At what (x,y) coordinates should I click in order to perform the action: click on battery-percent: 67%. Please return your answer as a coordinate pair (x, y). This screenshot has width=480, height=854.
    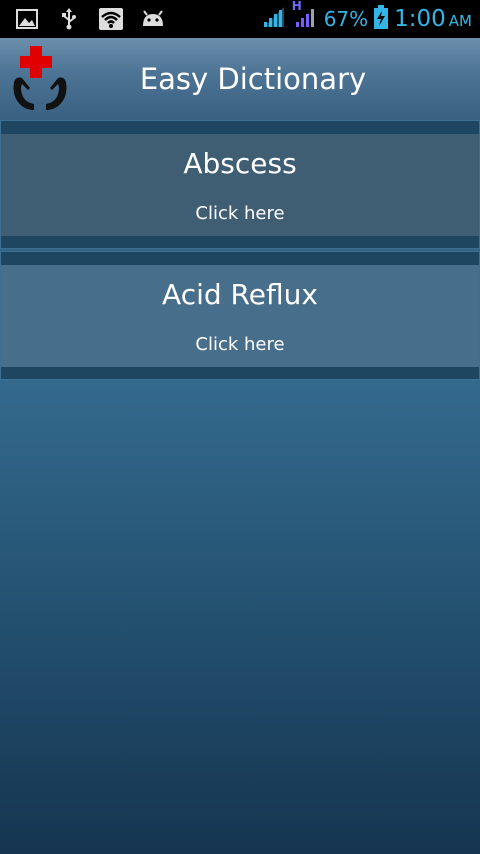
    Looking at the image, I should click on (346, 19).